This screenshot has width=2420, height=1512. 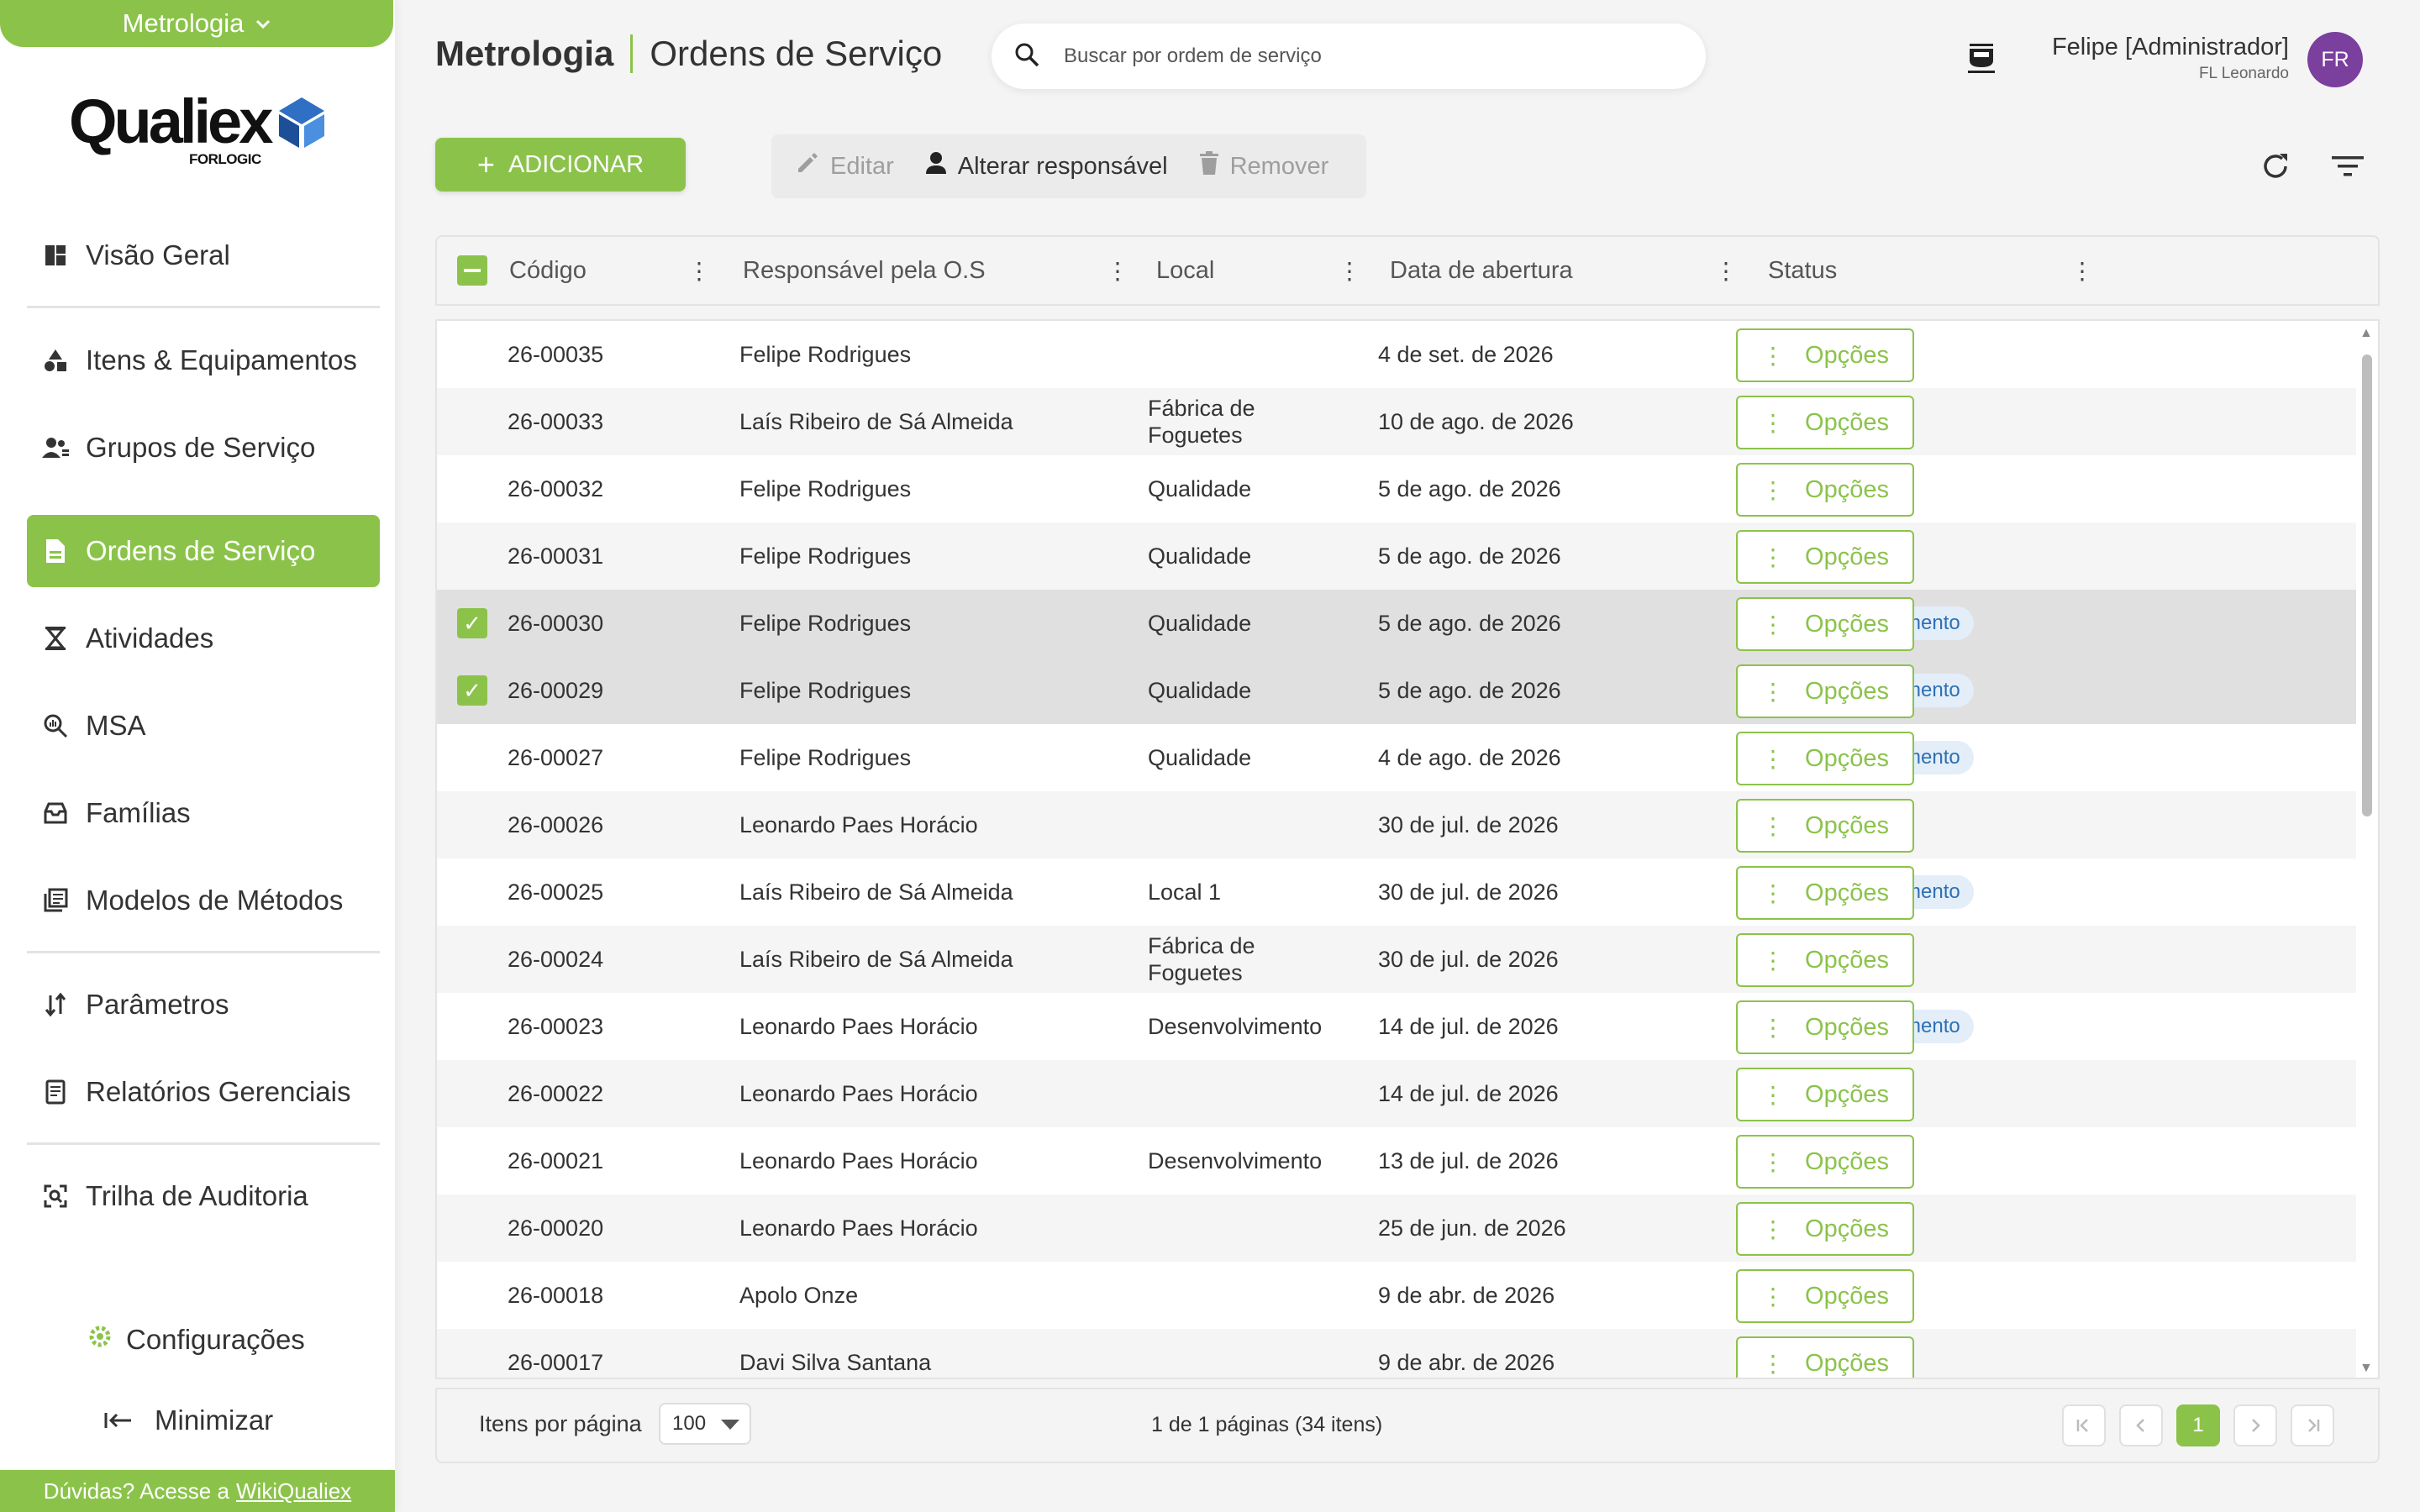 I want to click on add-button: + ADICIONAR, so click(x=560, y=165).